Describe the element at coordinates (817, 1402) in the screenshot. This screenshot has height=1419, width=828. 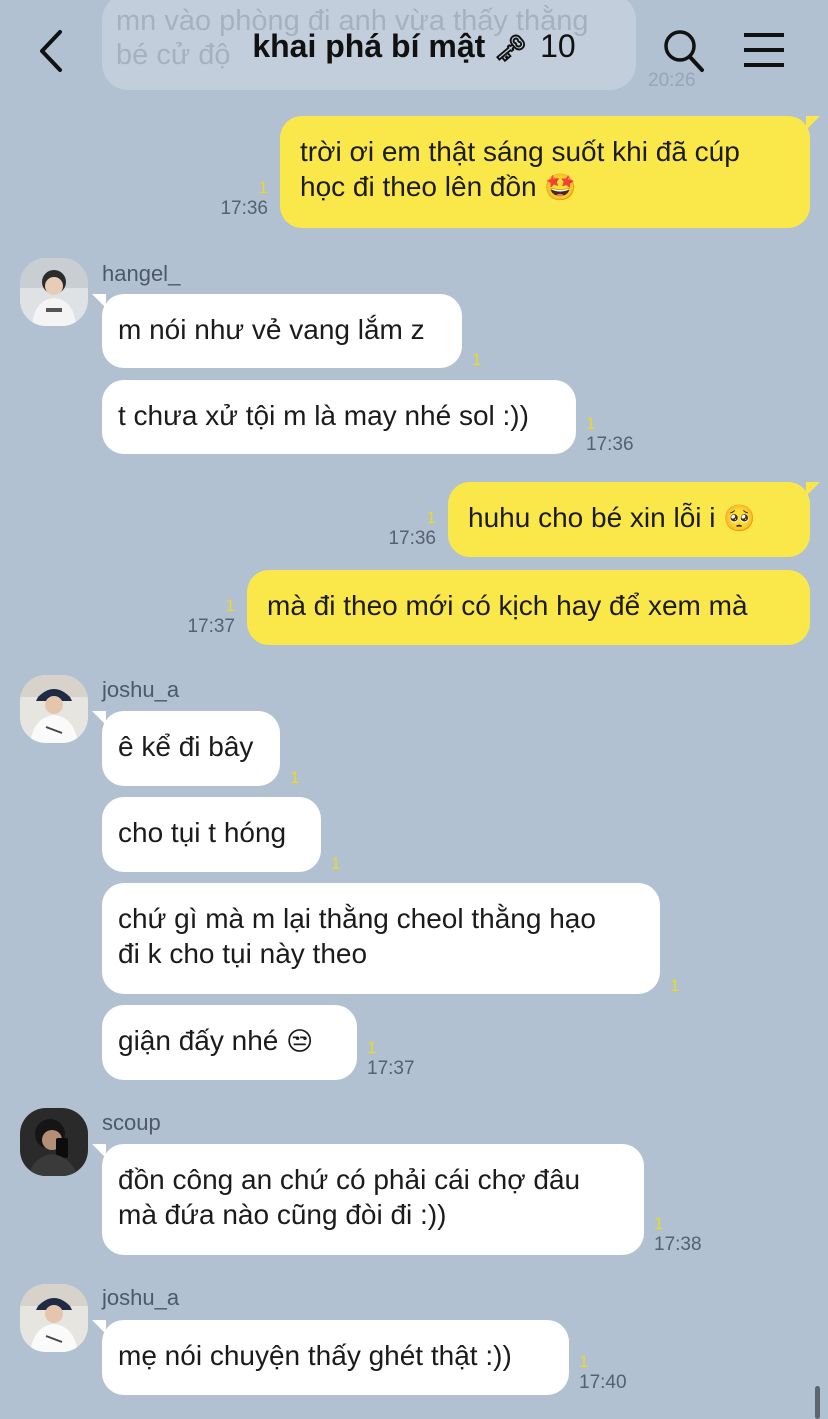
I see `scrollbar` at that location.